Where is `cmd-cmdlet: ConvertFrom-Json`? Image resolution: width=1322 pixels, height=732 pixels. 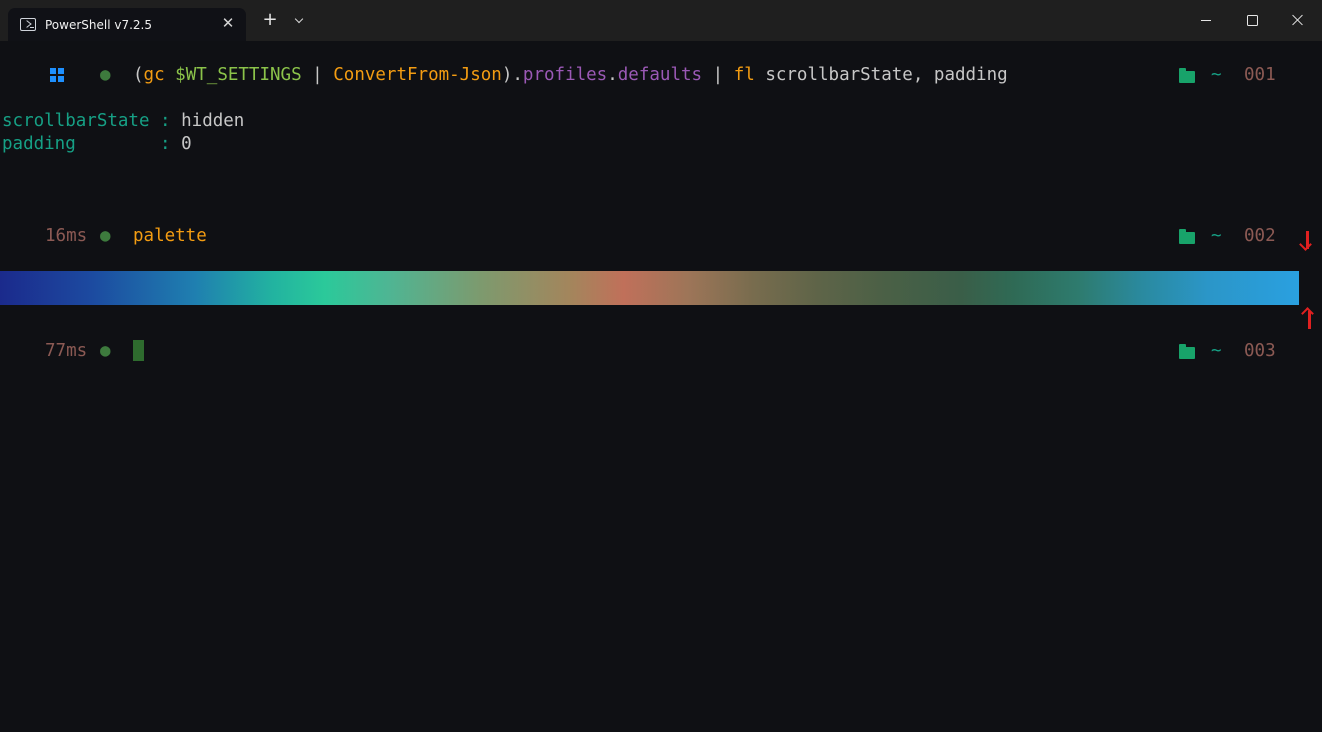
cmd-cmdlet: ConvertFrom-Json is located at coordinates (417, 75).